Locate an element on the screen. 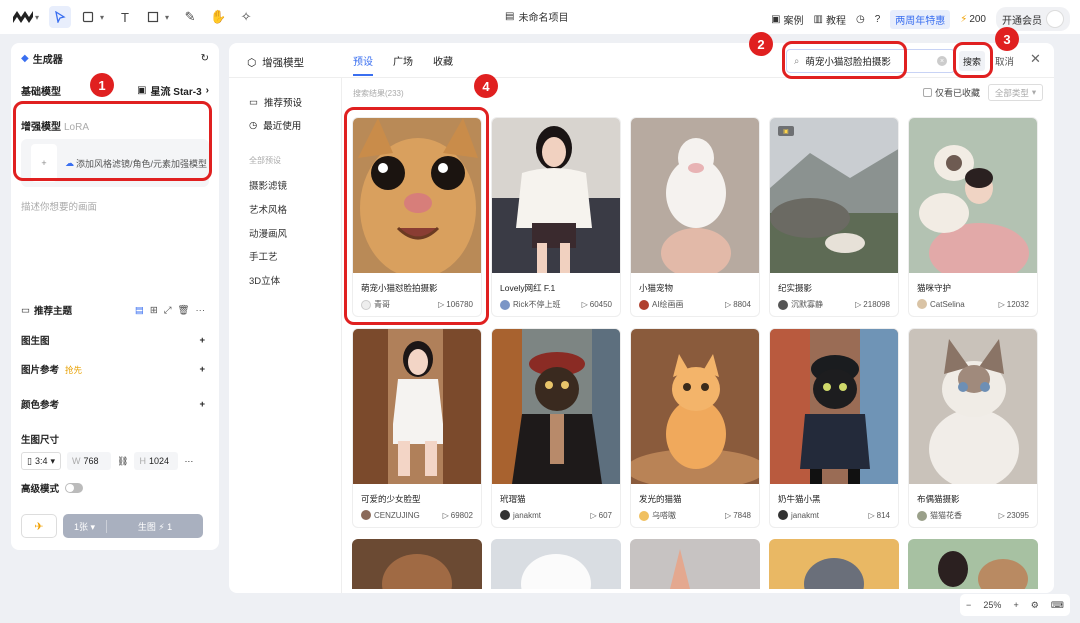  doc-icon: ▤ is located at coordinates (139, 310).